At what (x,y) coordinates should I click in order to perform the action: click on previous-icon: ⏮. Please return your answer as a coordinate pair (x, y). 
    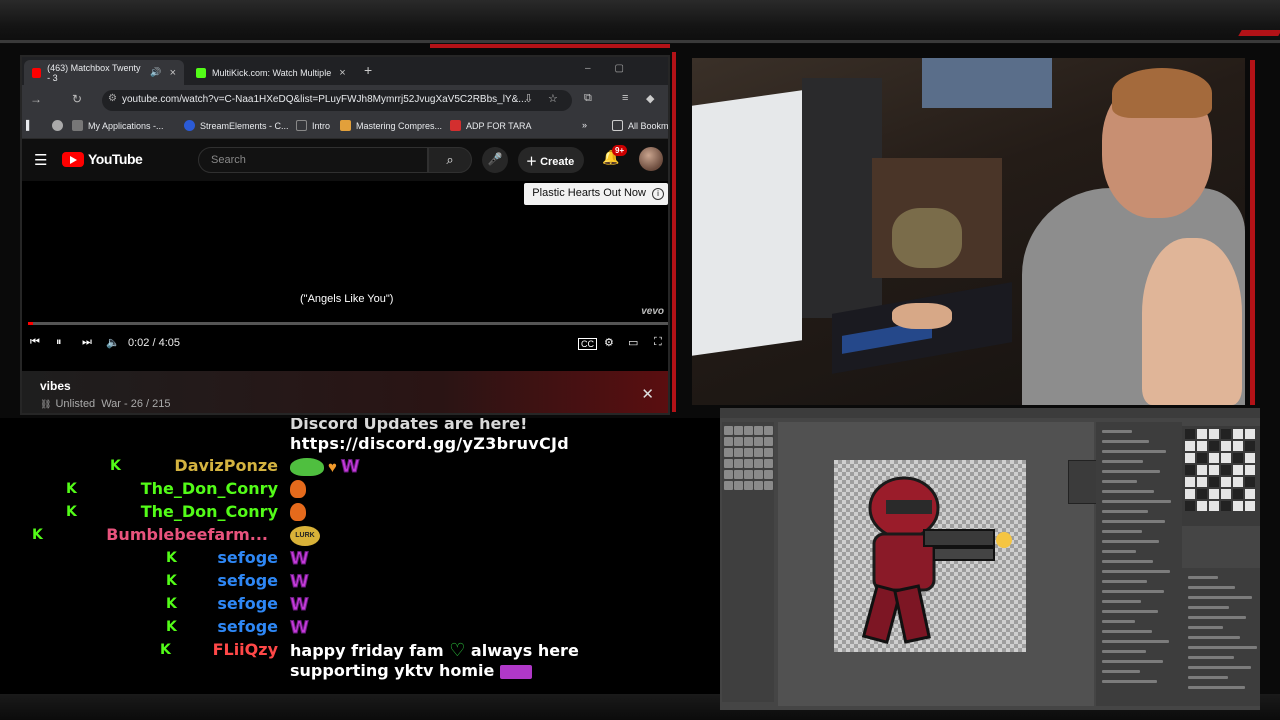
    Looking at the image, I should click on (35, 342).